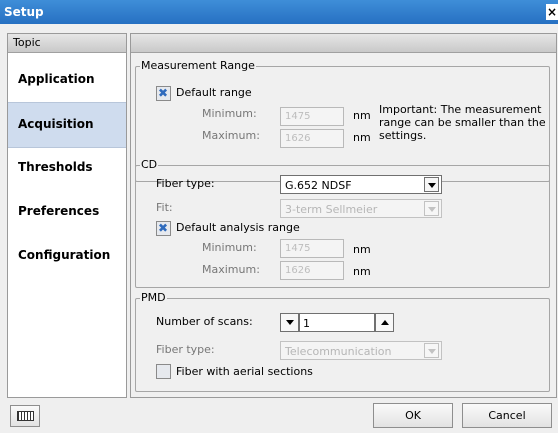 The width and height of the screenshot is (558, 433). Describe the element at coordinates (362, 249) in the screenshot. I see `cd-min-unit: nm` at that location.